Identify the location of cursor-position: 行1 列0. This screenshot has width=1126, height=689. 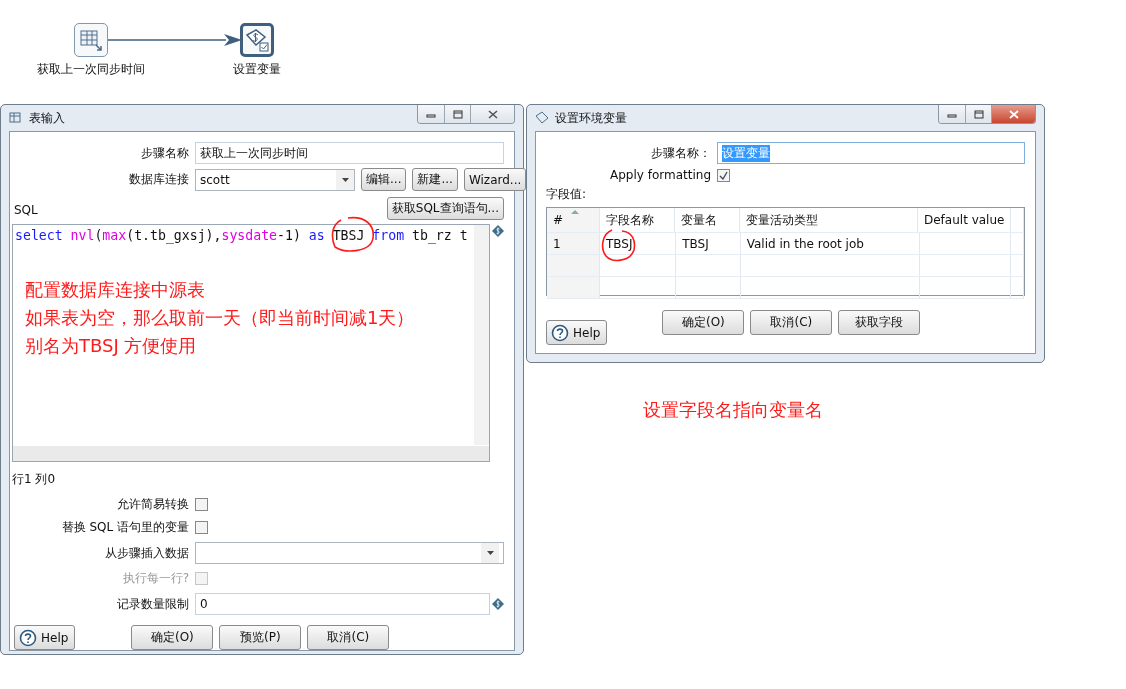
(34, 479).